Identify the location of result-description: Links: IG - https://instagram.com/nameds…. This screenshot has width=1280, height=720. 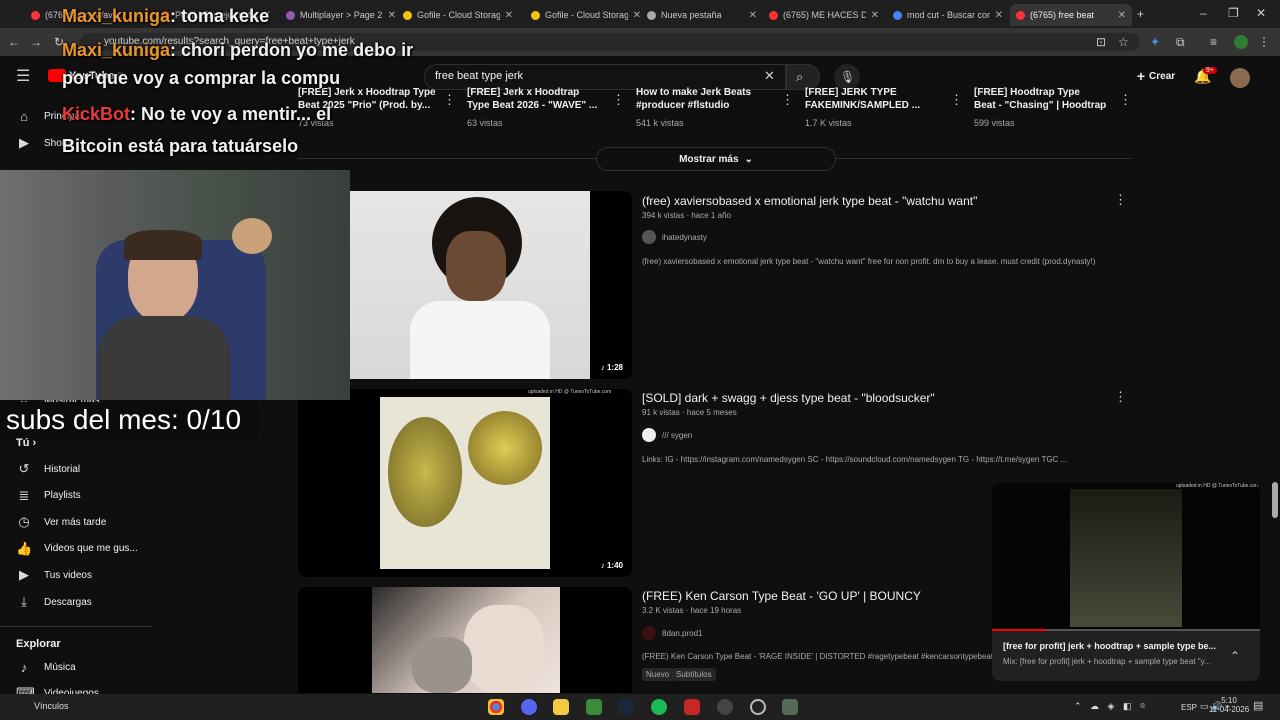
(855, 459).